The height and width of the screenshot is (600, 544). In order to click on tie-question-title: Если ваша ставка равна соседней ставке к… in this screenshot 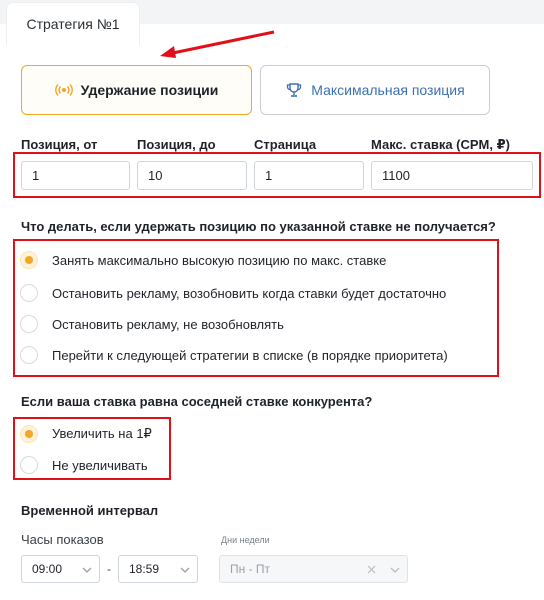, I will do `click(197, 401)`.